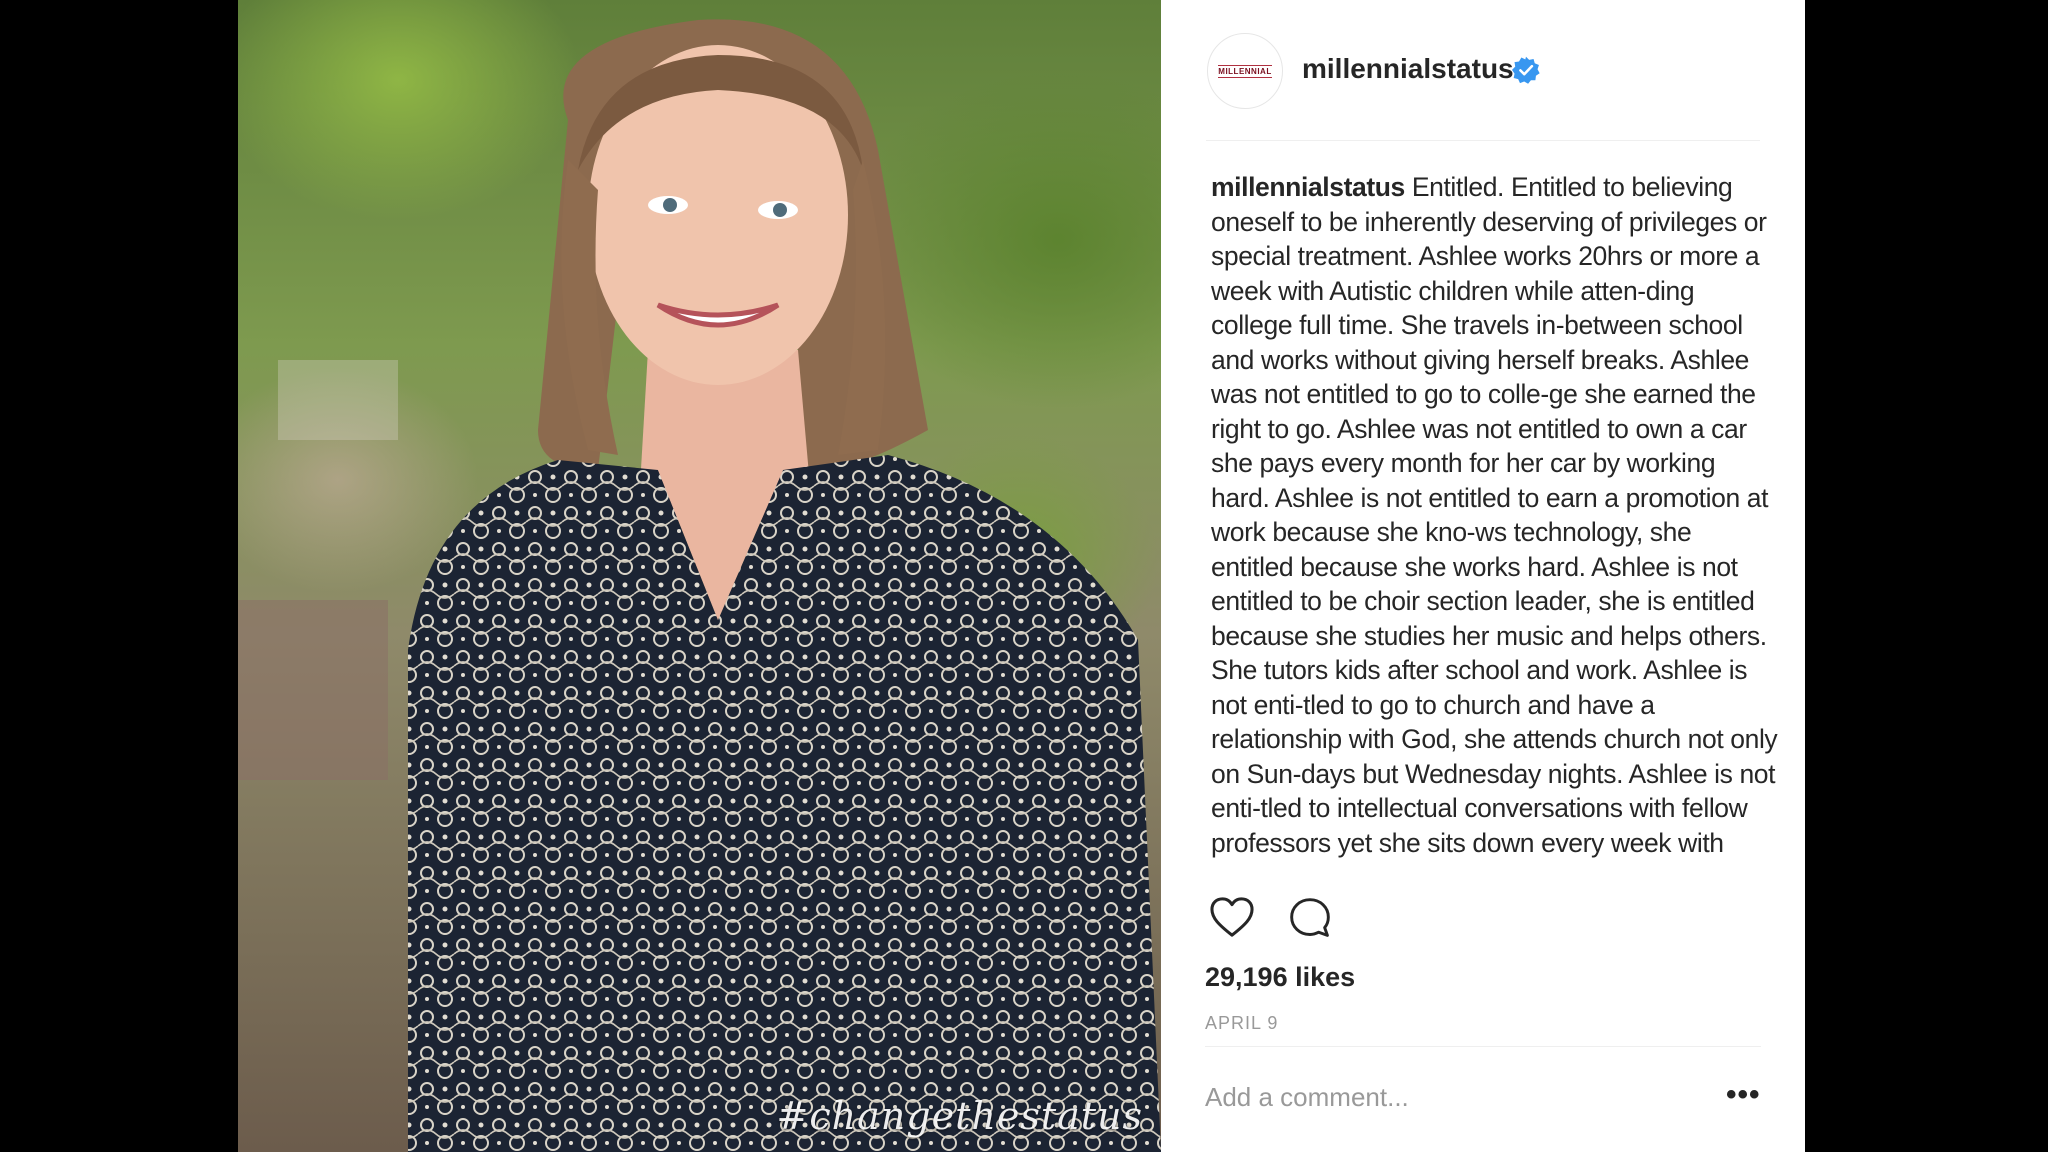 The height and width of the screenshot is (1152, 2048). I want to click on heart-icon, so click(1232, 917).